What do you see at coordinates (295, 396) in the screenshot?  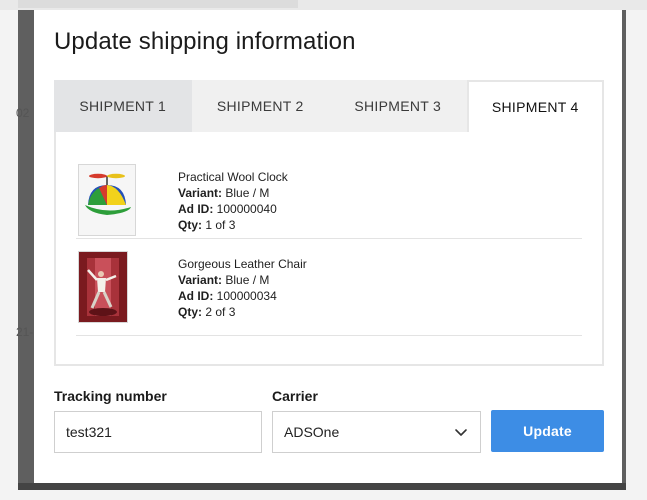 I see `carrier-label: Carrier` at bounding box center [295, 396].